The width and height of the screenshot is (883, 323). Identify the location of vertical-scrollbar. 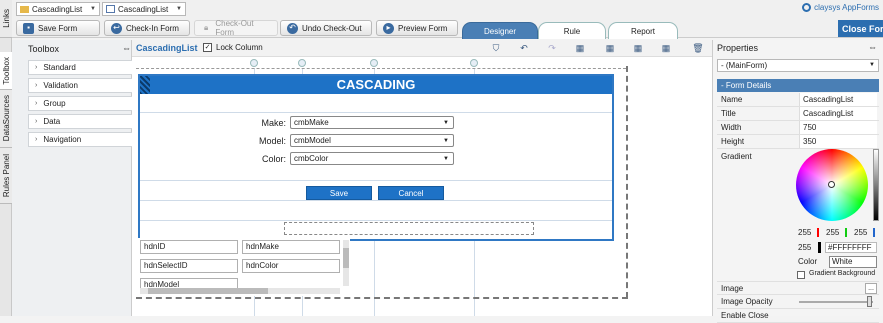
(346, 263).